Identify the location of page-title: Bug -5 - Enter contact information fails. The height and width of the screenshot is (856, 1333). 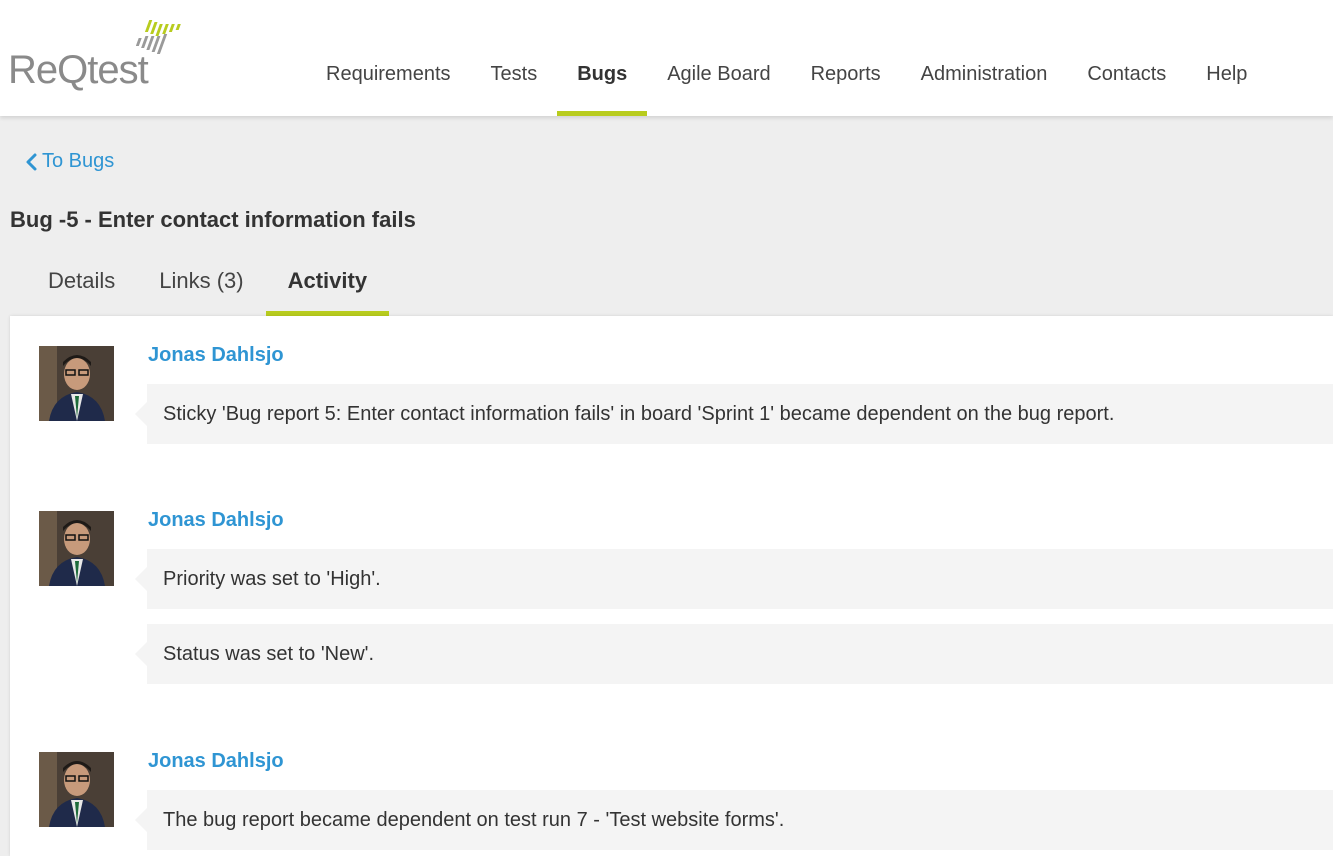
(213, 219).